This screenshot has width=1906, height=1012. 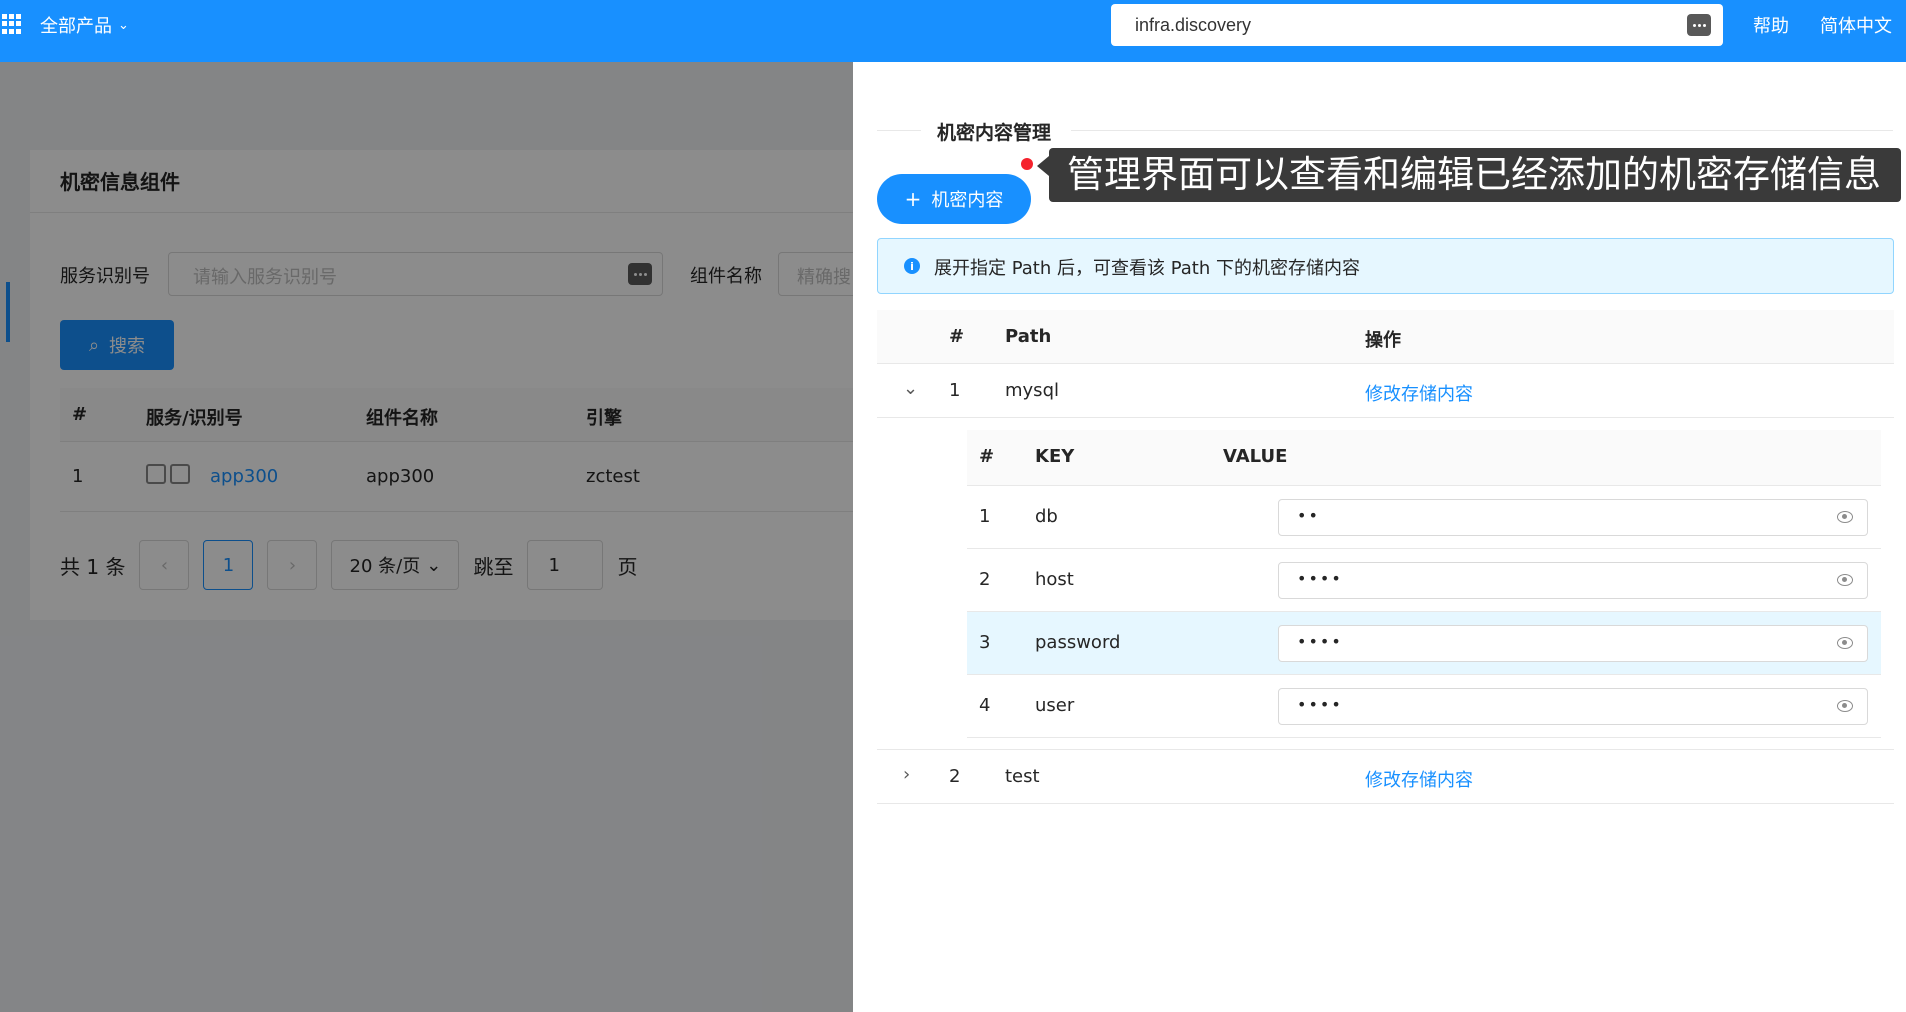 What do you see at coordinates (1383, 340) in the screenshot?
I see `col-action: 操作` at bounding box center [1383, 340].